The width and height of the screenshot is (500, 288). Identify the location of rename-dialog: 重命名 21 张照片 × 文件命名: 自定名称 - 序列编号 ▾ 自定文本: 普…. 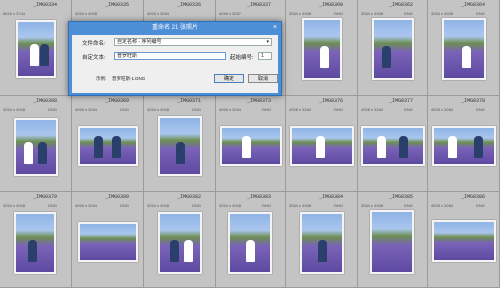
(175, 58).